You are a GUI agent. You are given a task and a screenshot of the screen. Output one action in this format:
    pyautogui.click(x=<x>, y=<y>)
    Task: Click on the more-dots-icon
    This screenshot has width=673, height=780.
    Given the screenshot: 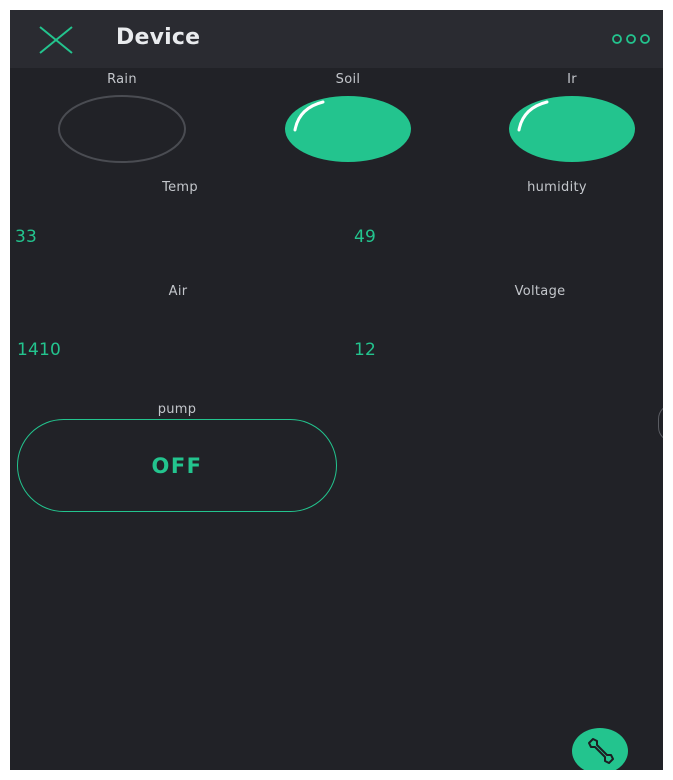 What is the action you would take?
    pyautogui.click(x=631, y=39)
    